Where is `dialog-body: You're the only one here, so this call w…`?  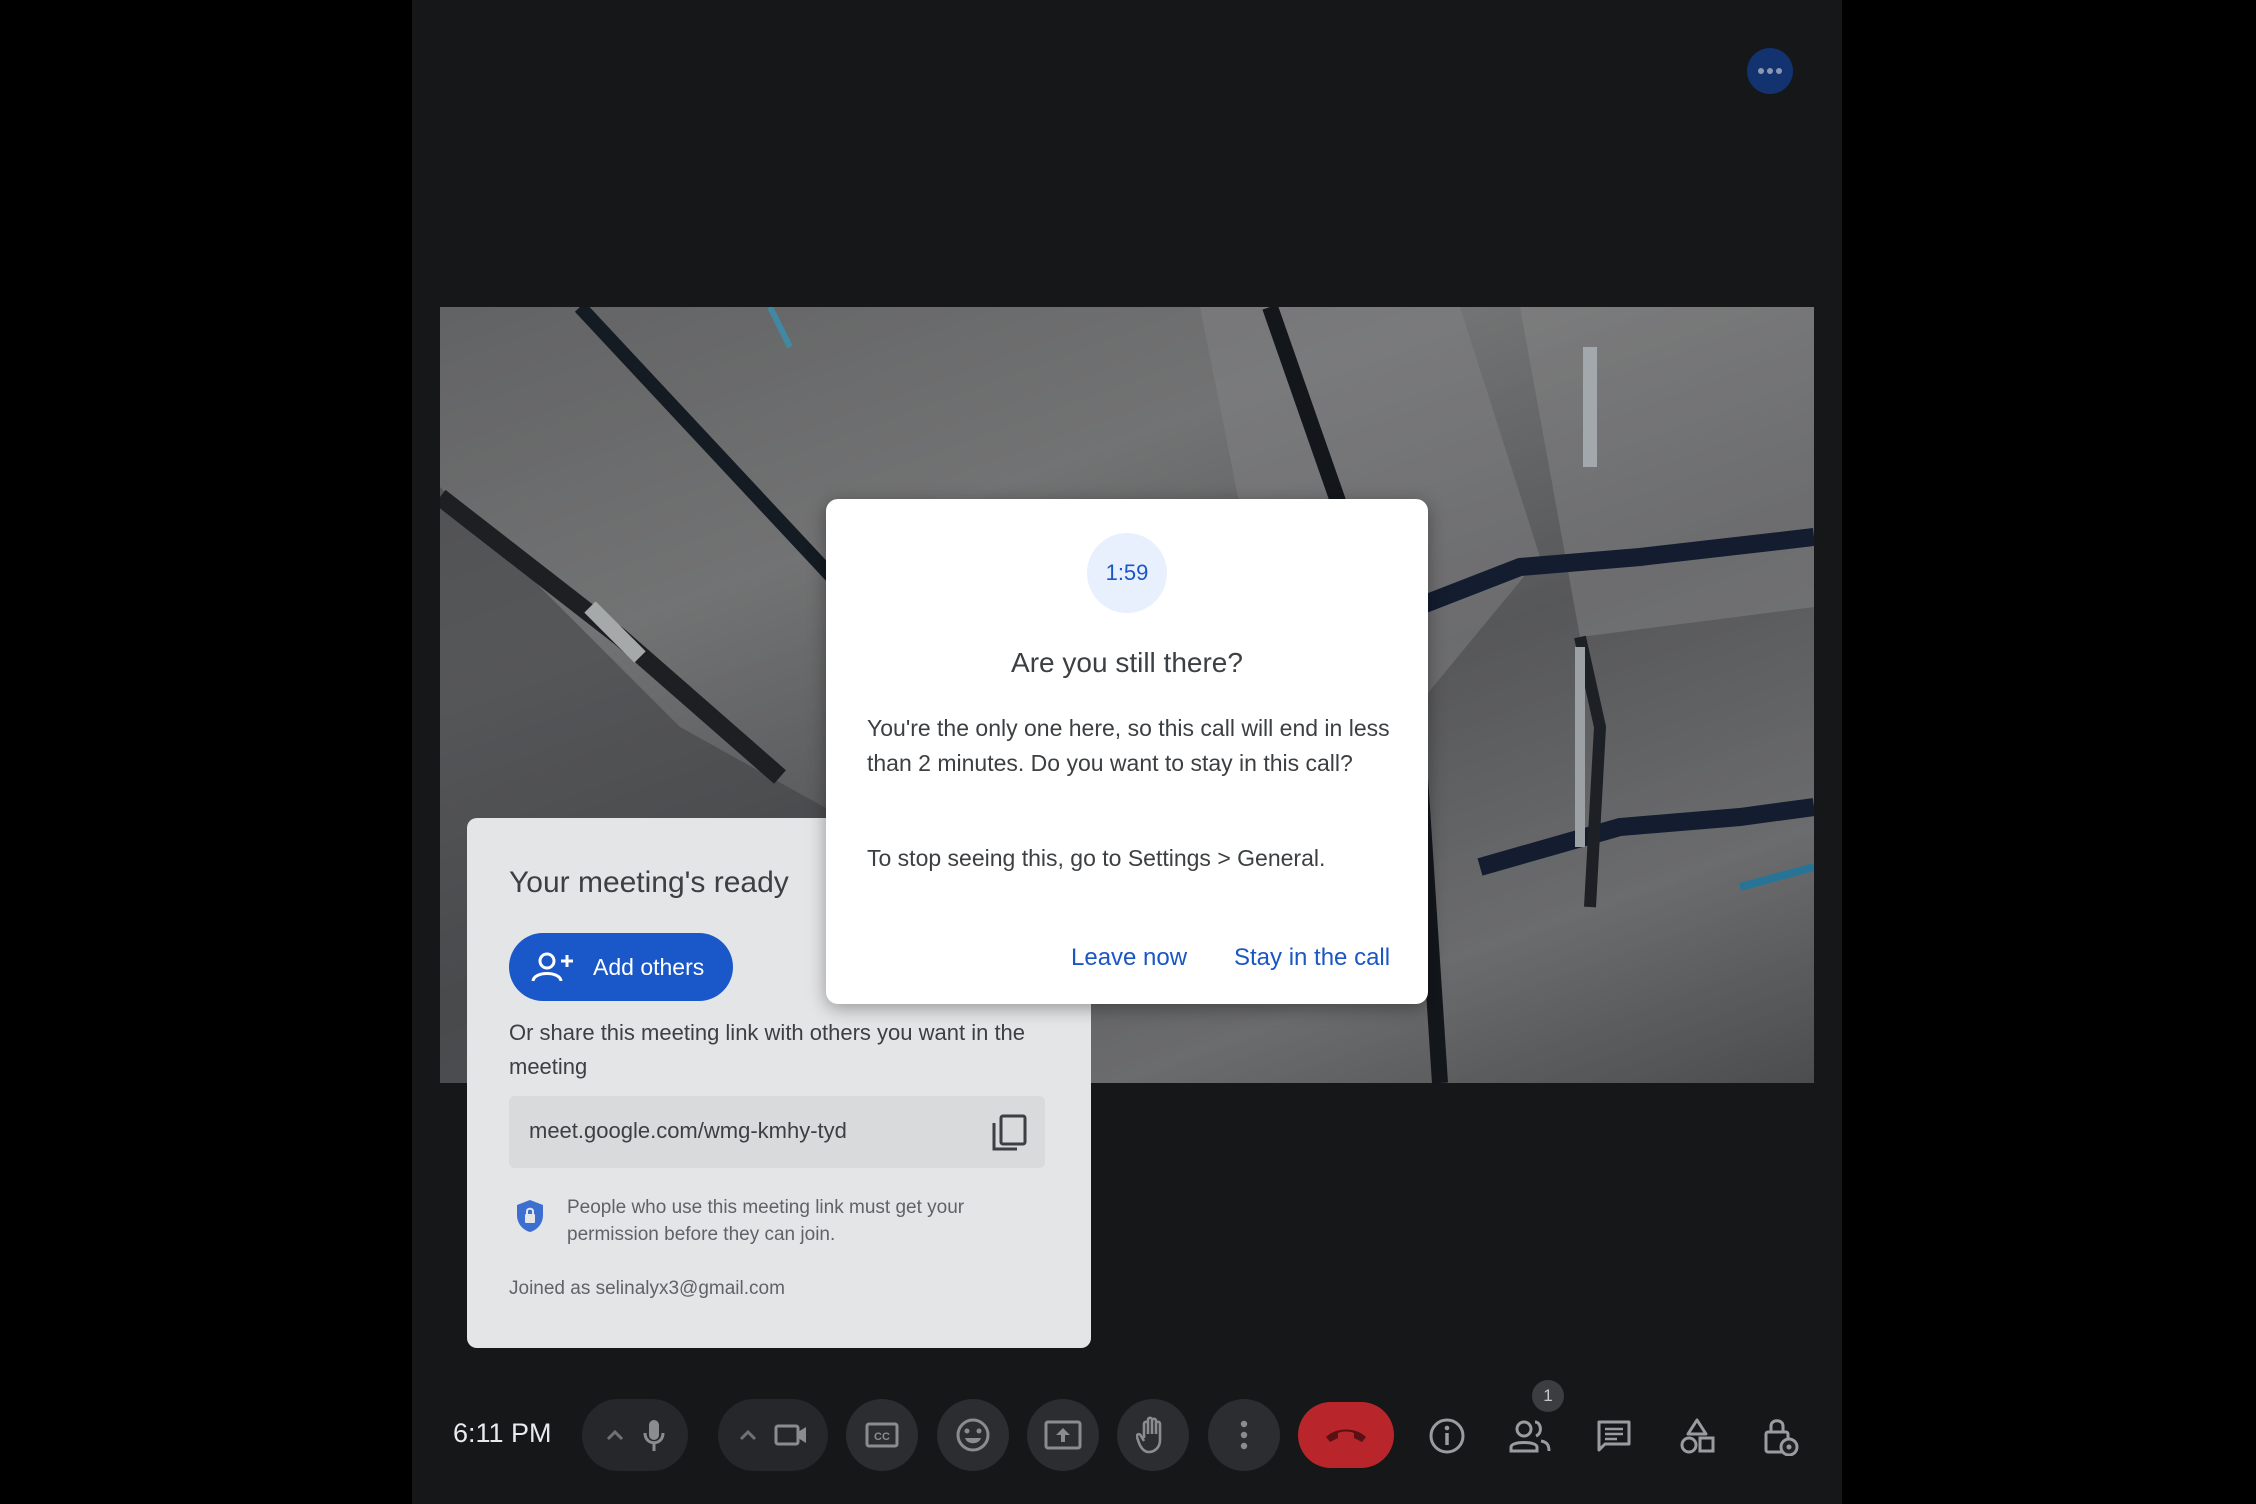
dialog-body: You're the only one here, so this call w… is located at coordinates (1128, 745).